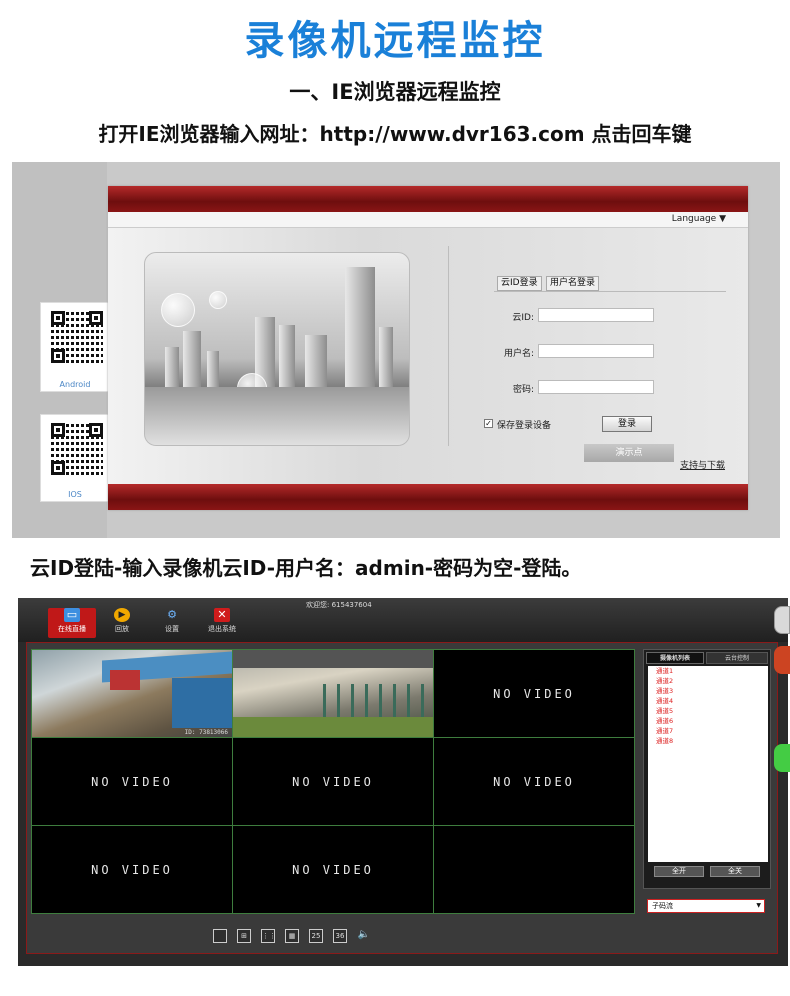 The image size is (790, 996). I want to click on close-all-button: 全关, so click(735, 871).